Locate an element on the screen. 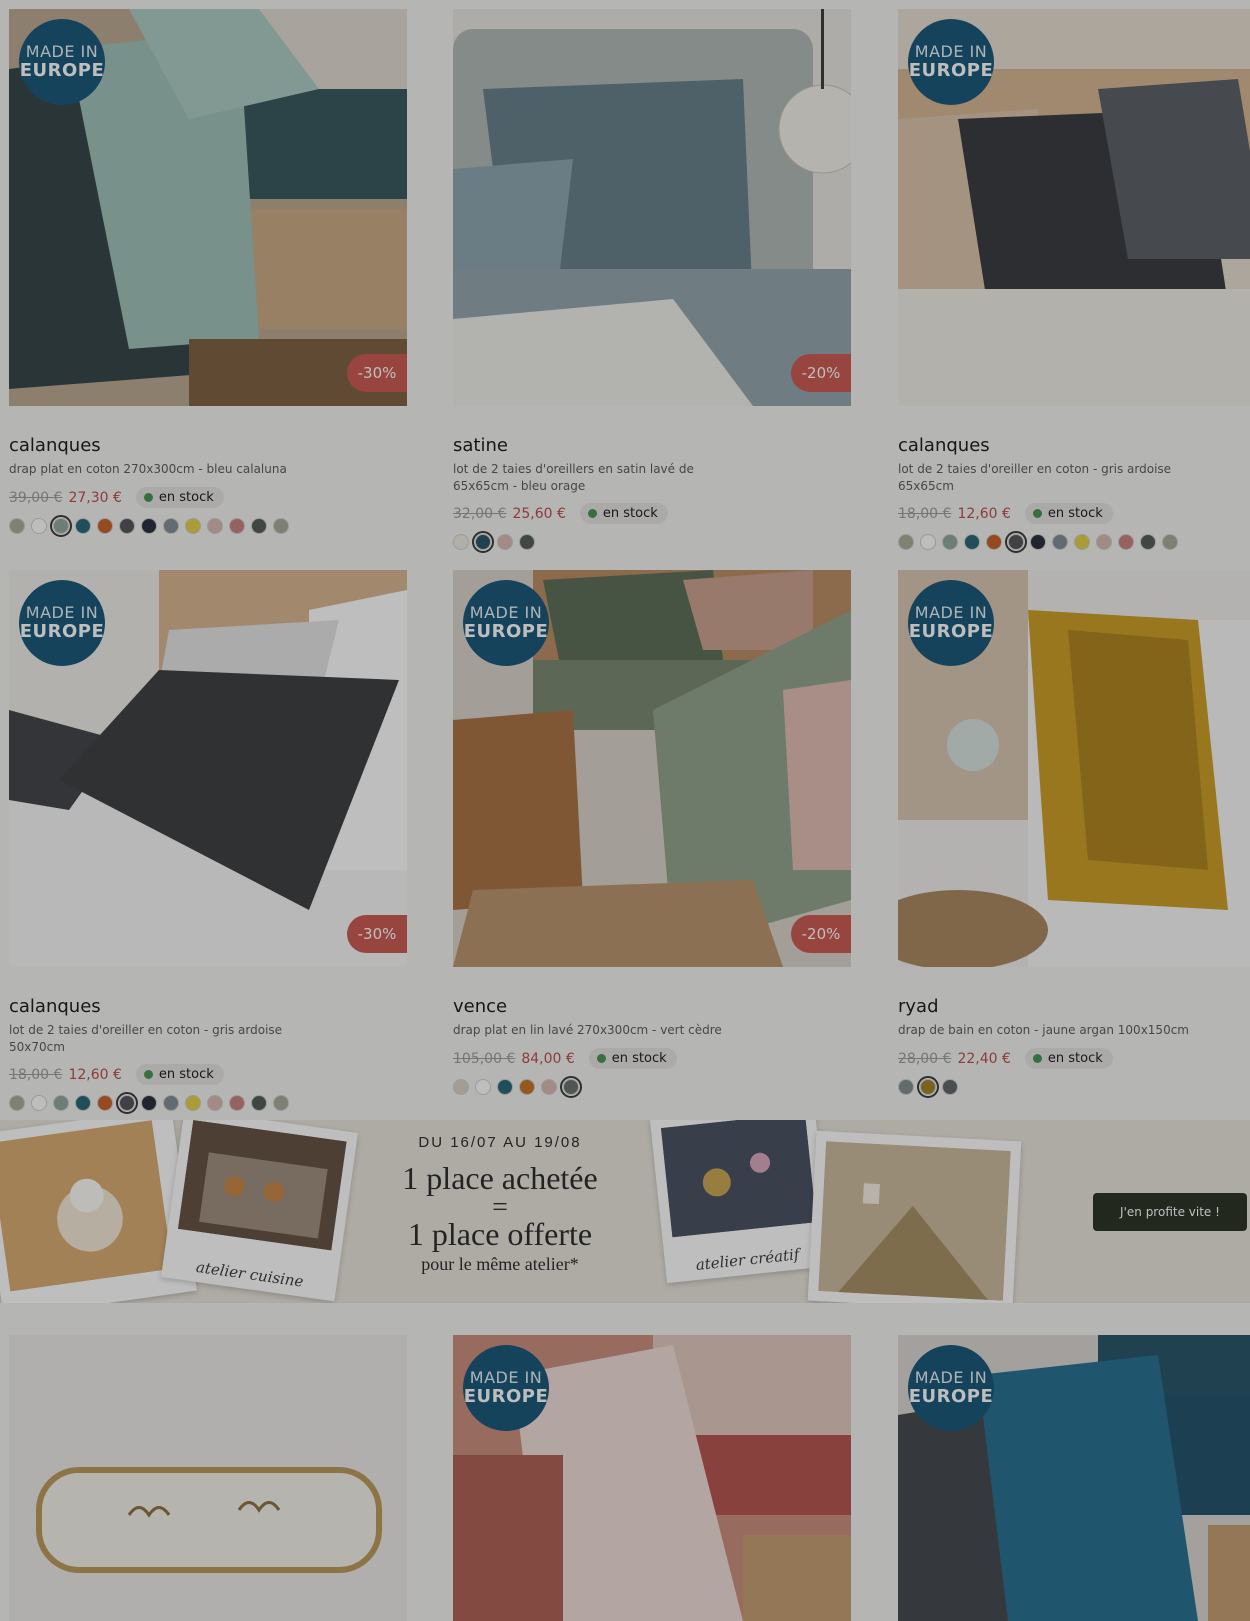  product-image: -20% is located at coordinates (652, 207).